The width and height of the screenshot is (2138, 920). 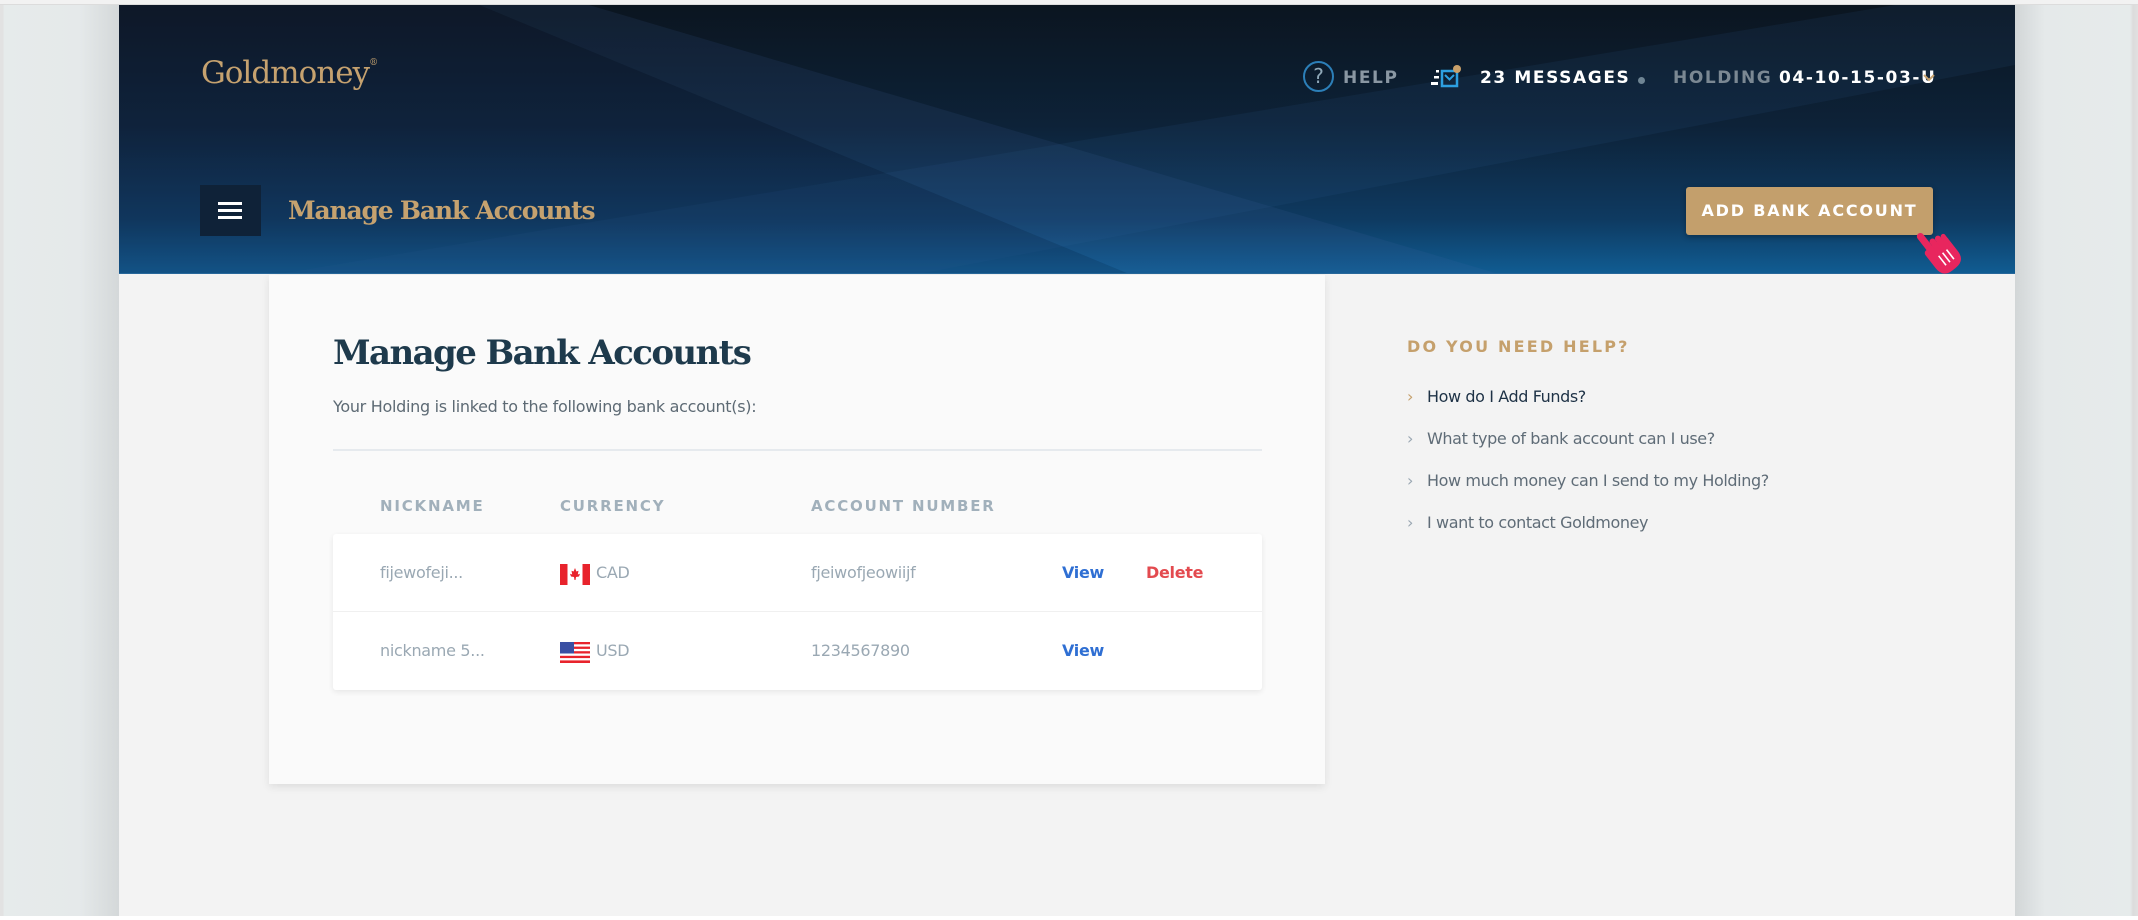 What do you see at coordinates (1069, 918) in the screenshot?
I see `window-bottom-edge` at bounding box center [1069, 918].